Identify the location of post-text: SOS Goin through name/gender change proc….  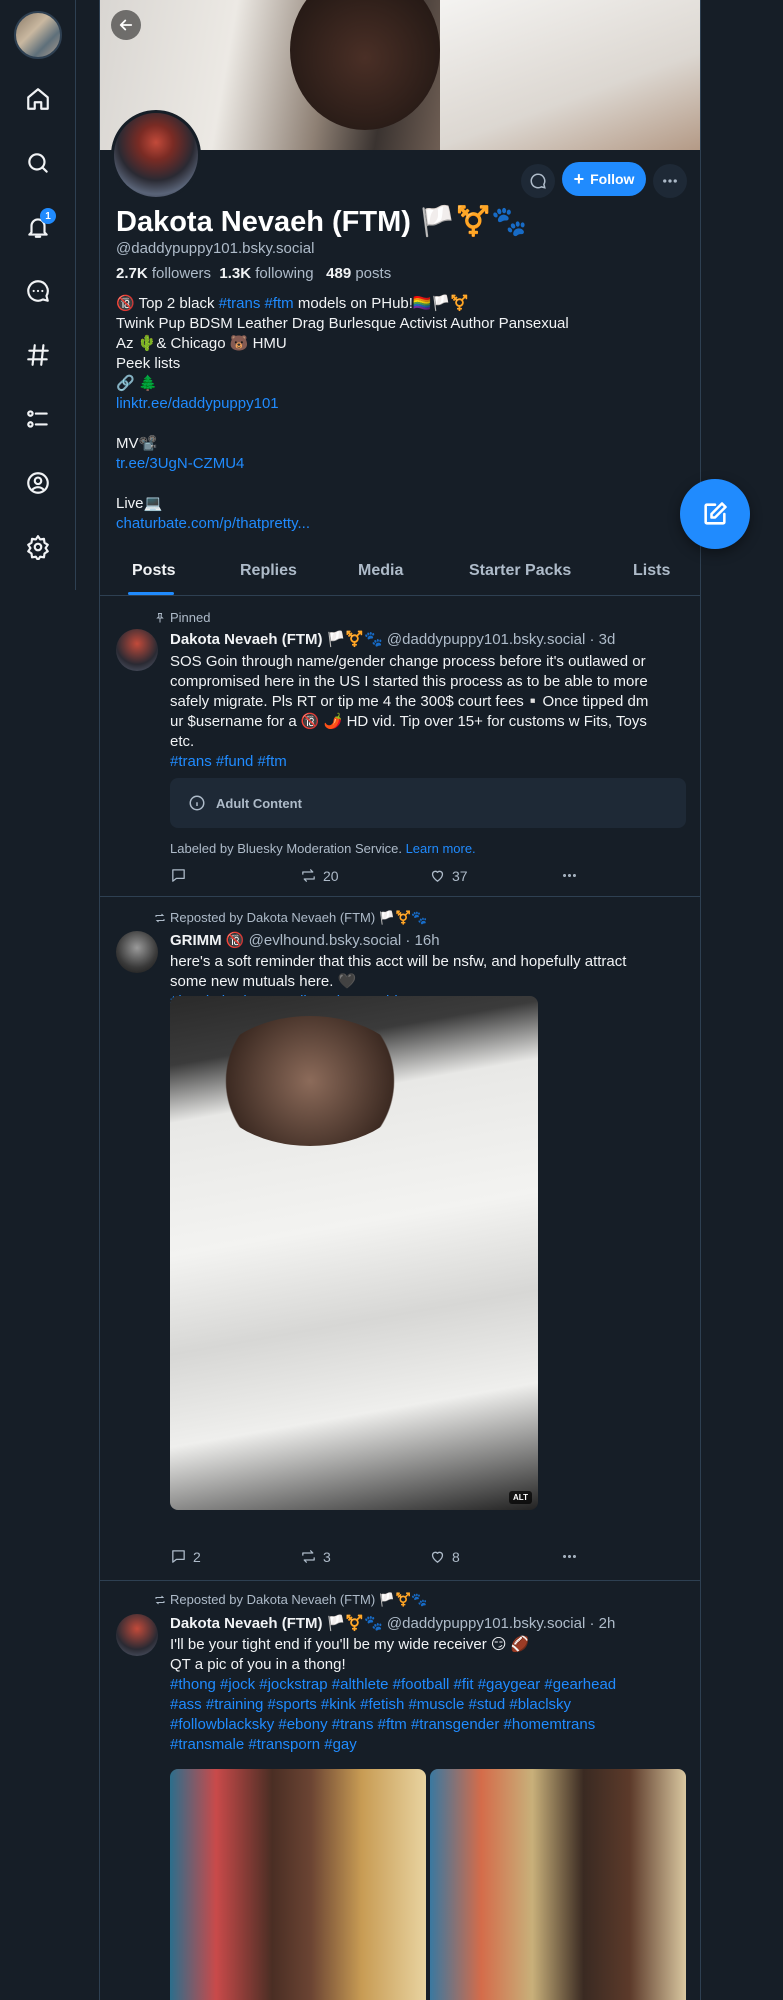
(425, 712).